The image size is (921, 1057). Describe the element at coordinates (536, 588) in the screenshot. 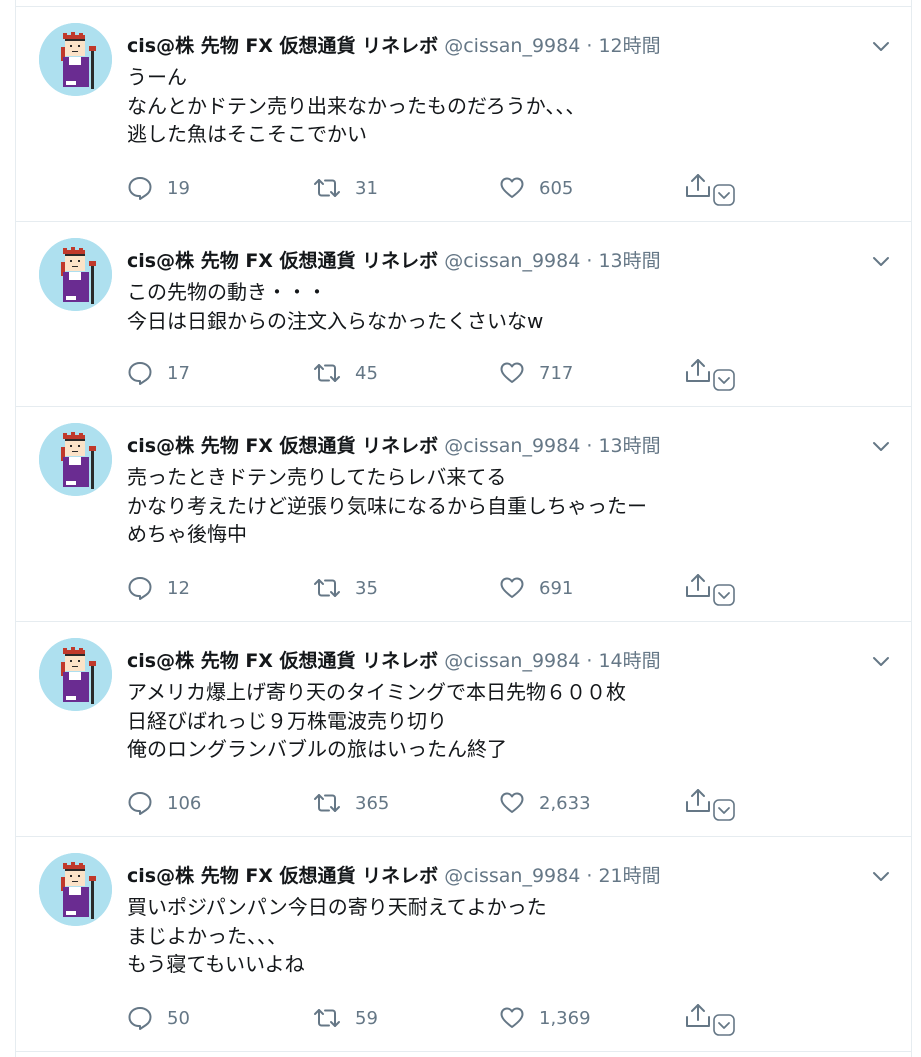

I see `like-button: 691` at that location.